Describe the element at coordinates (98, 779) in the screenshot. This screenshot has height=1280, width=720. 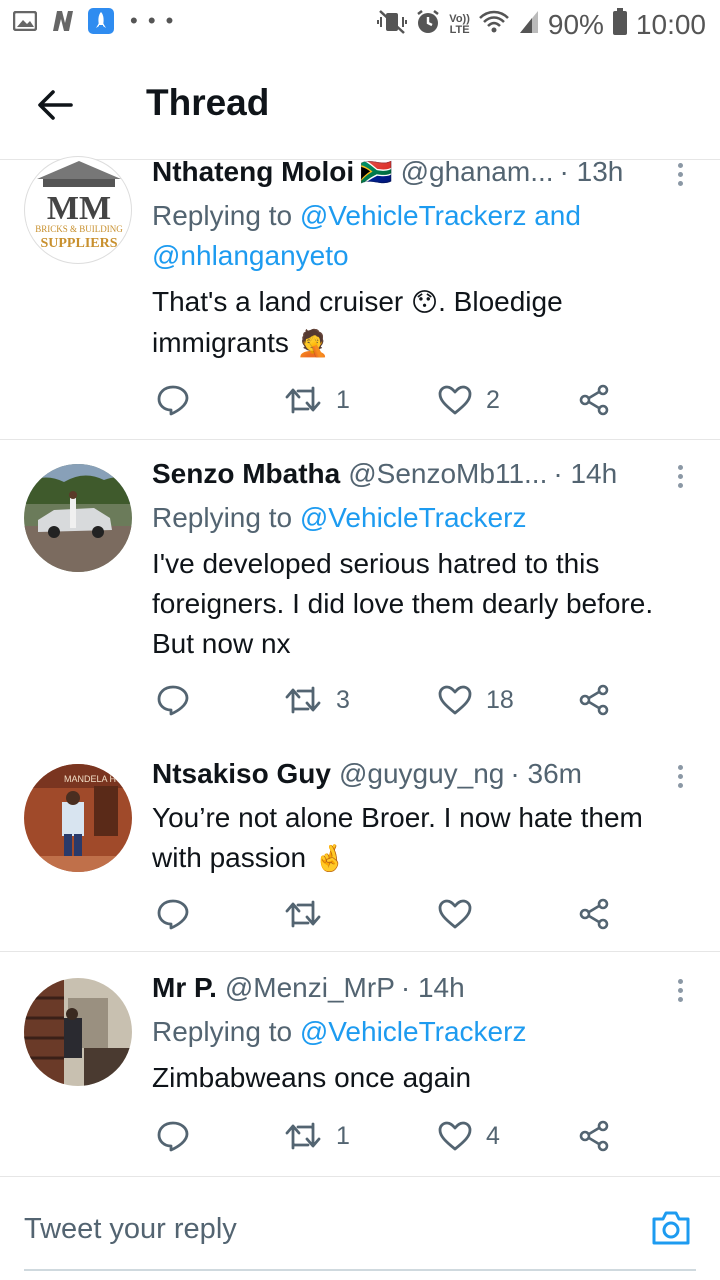
I see `avatar-sign-text: MANDELA HOUS` at that location.